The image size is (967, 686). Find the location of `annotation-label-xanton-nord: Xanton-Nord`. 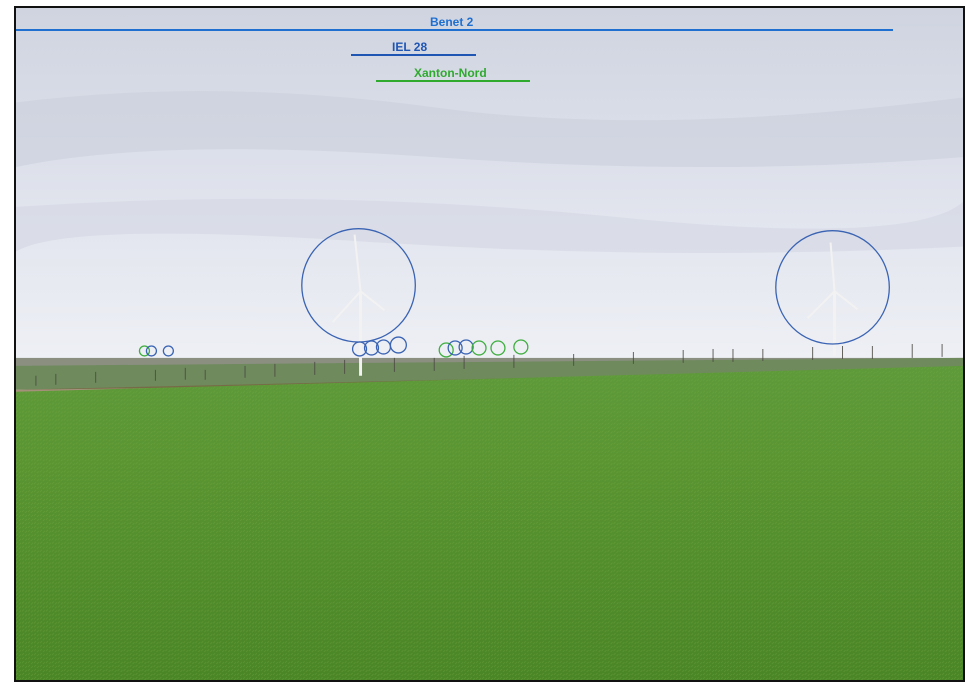

annotation-label-xanton-nord: Xanton-Nord is located at coordinates (450, 73).